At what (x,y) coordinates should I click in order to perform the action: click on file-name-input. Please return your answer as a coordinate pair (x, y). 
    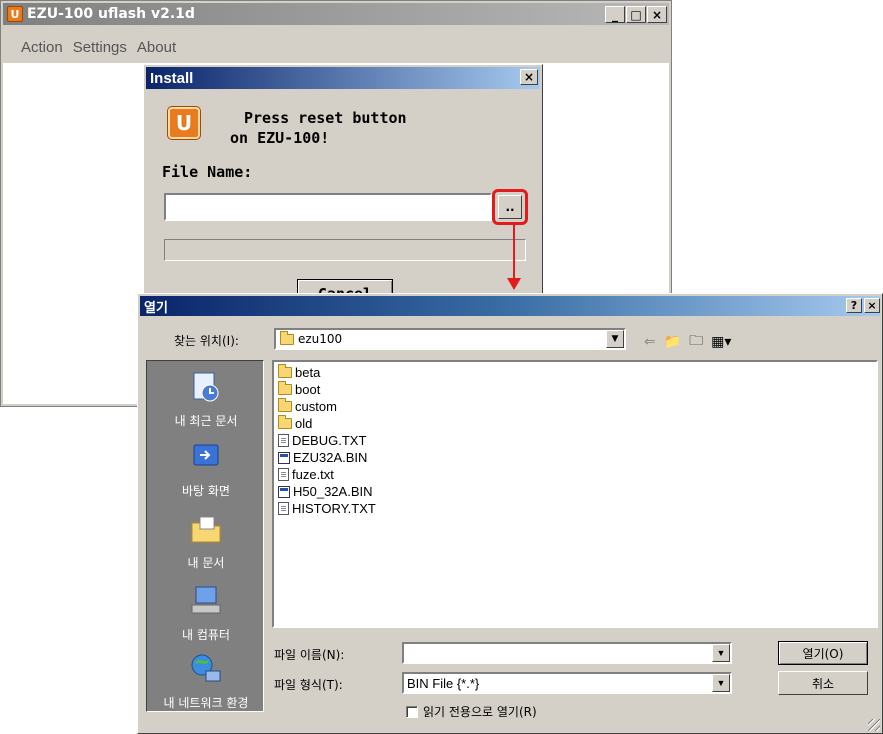
    Looking at the image, I should click on (328, 207).